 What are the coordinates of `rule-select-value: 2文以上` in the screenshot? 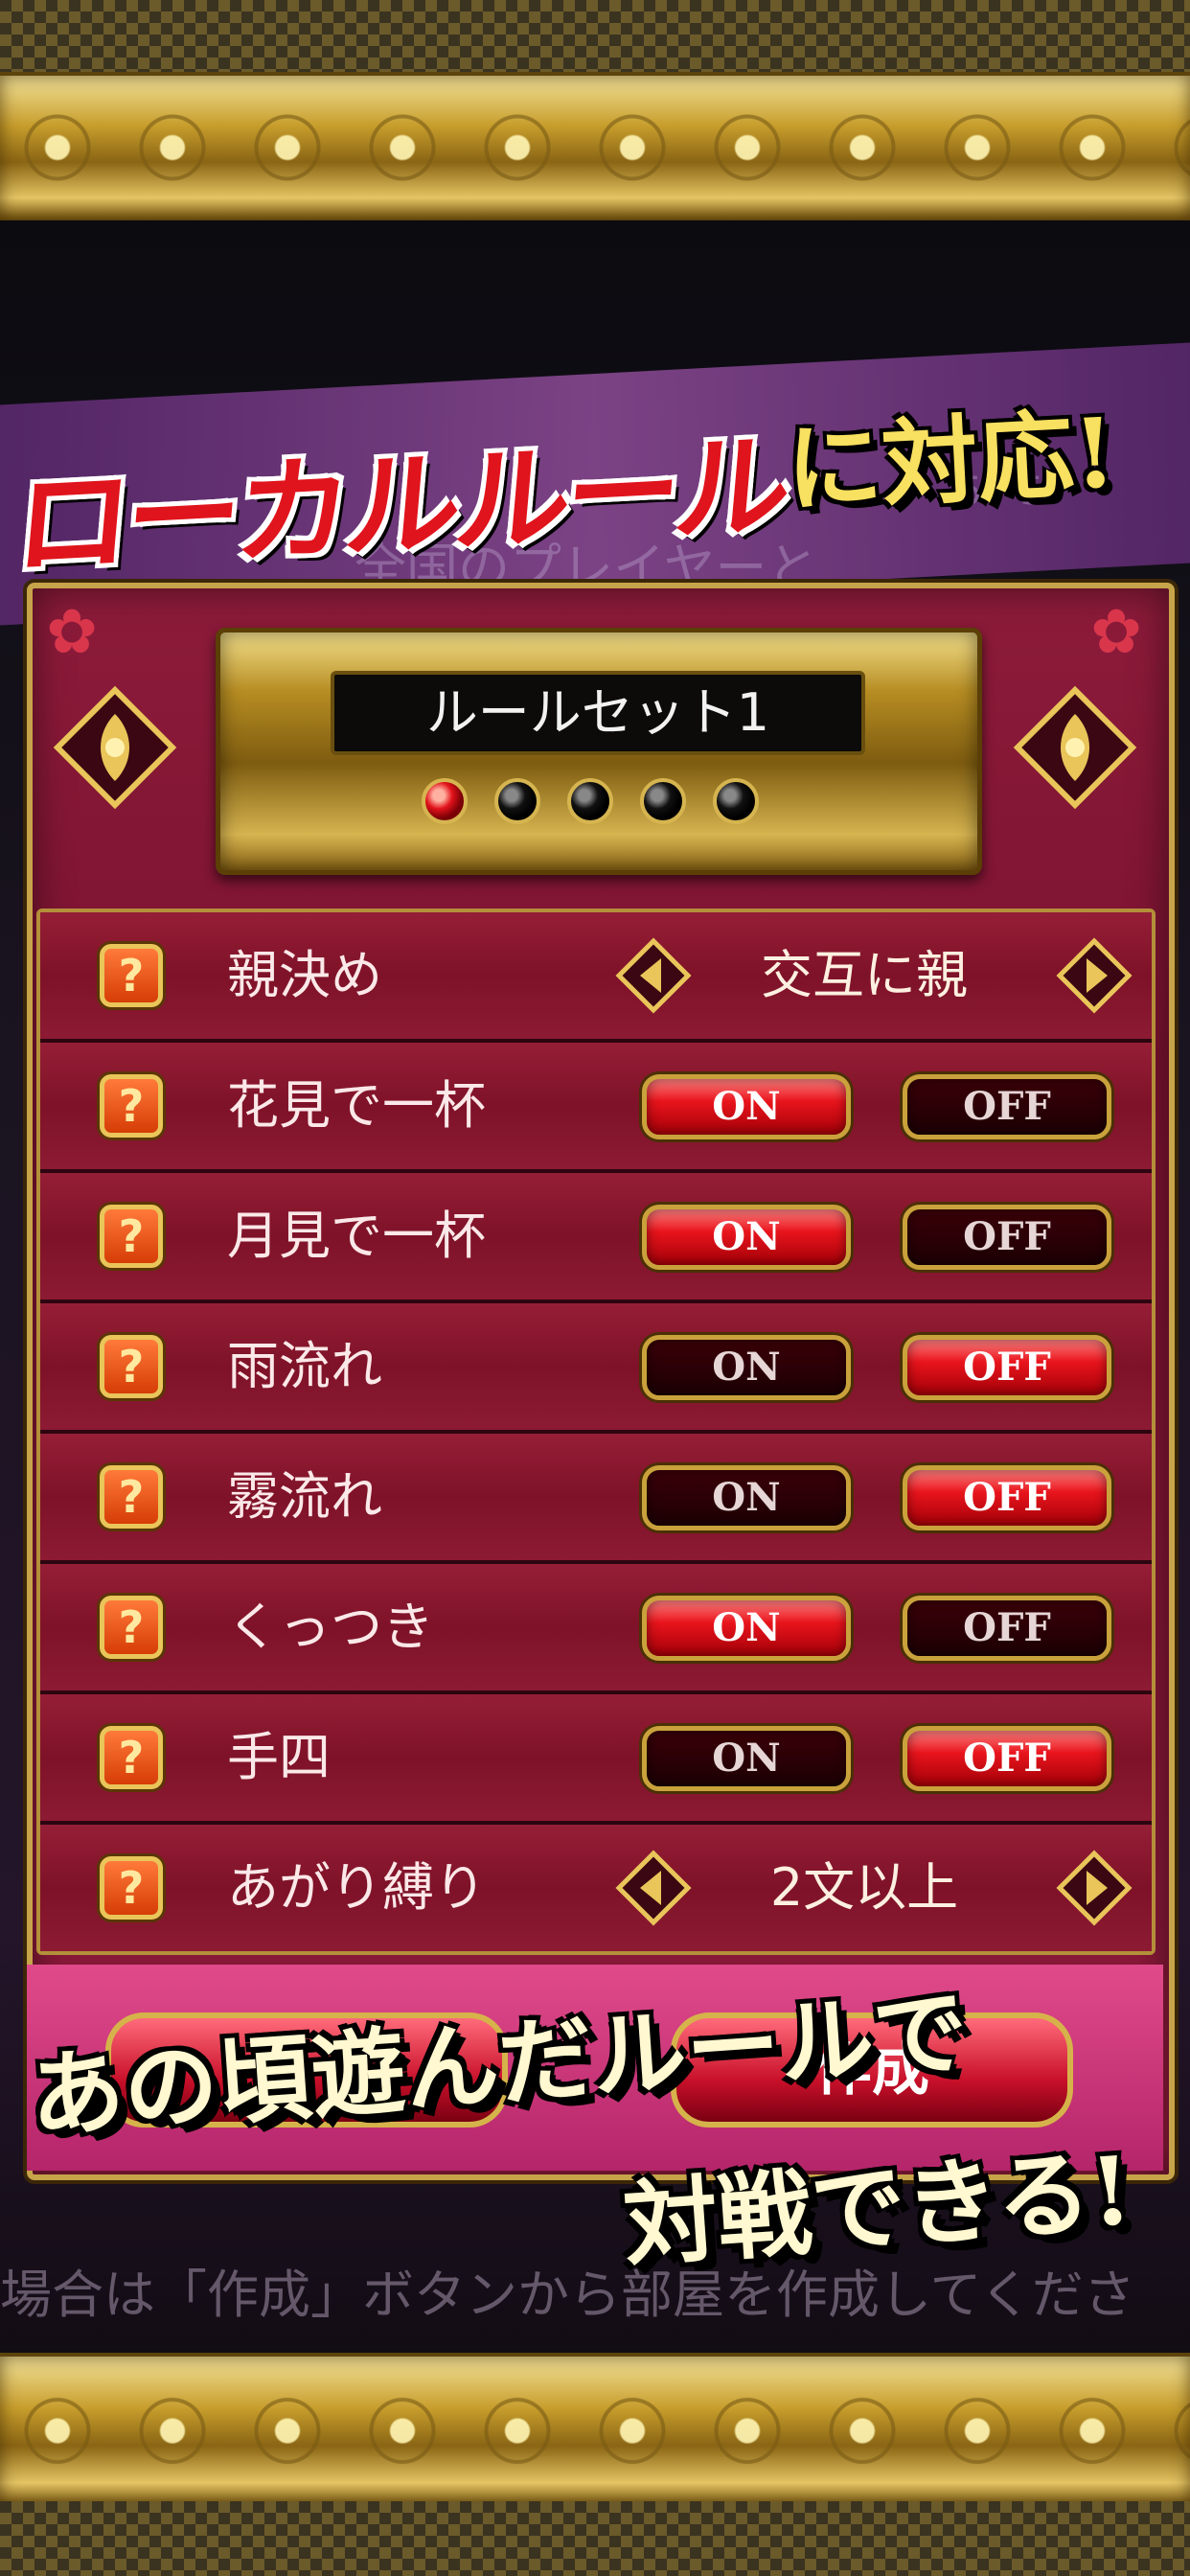 It's located at (864, 1887).